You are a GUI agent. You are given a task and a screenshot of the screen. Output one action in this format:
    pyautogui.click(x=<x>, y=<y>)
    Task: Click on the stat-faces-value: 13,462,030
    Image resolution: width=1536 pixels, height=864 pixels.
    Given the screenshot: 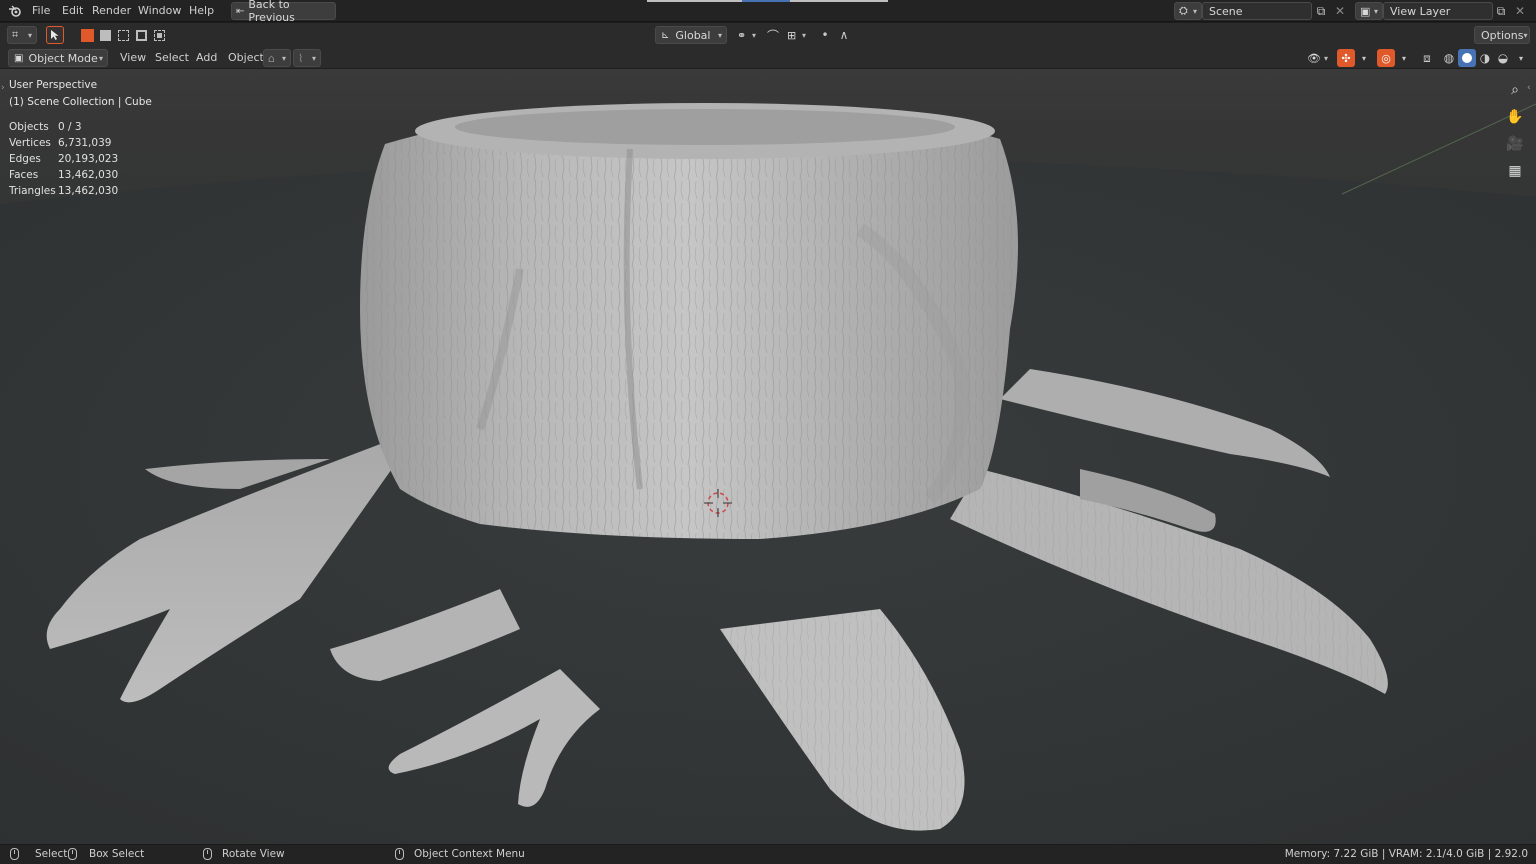 What is the action you would take?
    pyautogui.click(x=88, y=175)
    